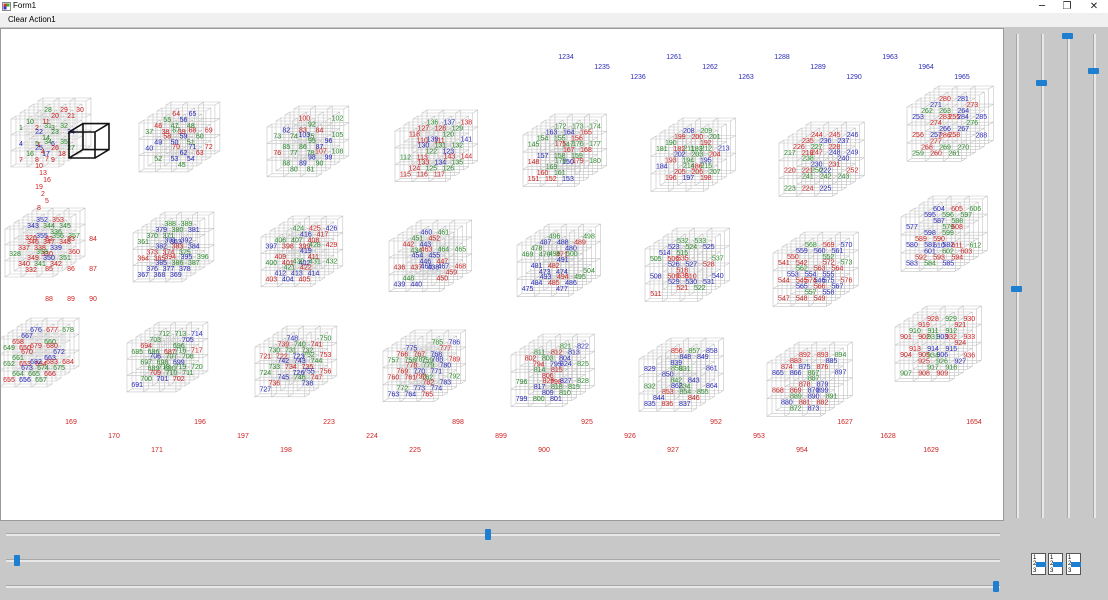  I want to click on cube-label: 259, so click(918, 153).